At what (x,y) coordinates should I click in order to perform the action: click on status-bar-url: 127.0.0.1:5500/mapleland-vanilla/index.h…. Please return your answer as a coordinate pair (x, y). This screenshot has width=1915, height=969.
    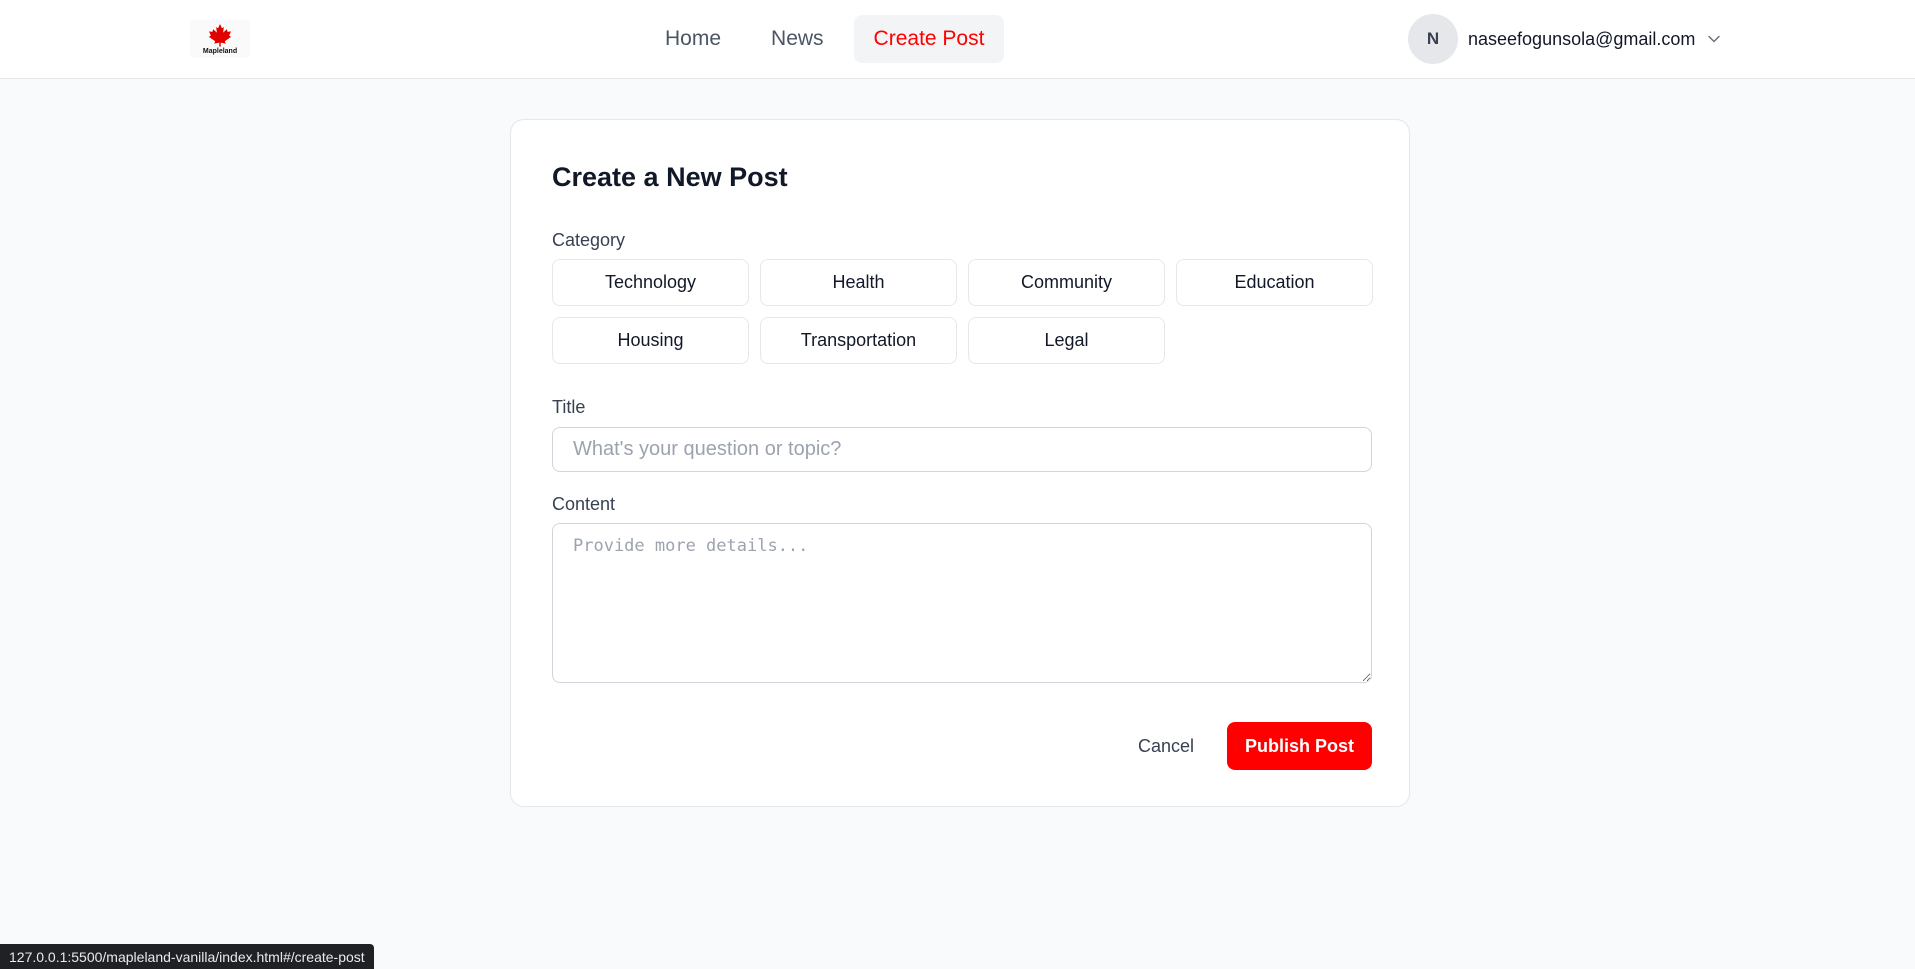
    Looking at the image, I should click on (187, 956).